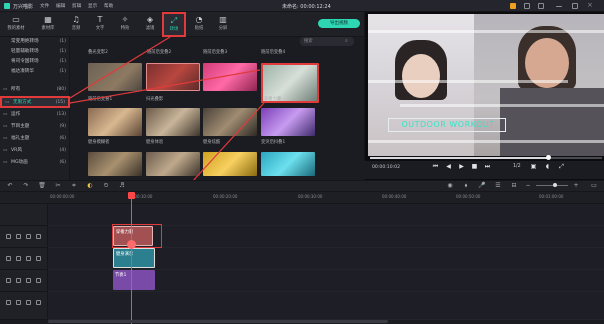 The height and width of the screenshot is (324, 604). Describe the element at coordinates (552, 122) in the screenshot. I see `person-right-shirt` at that location.